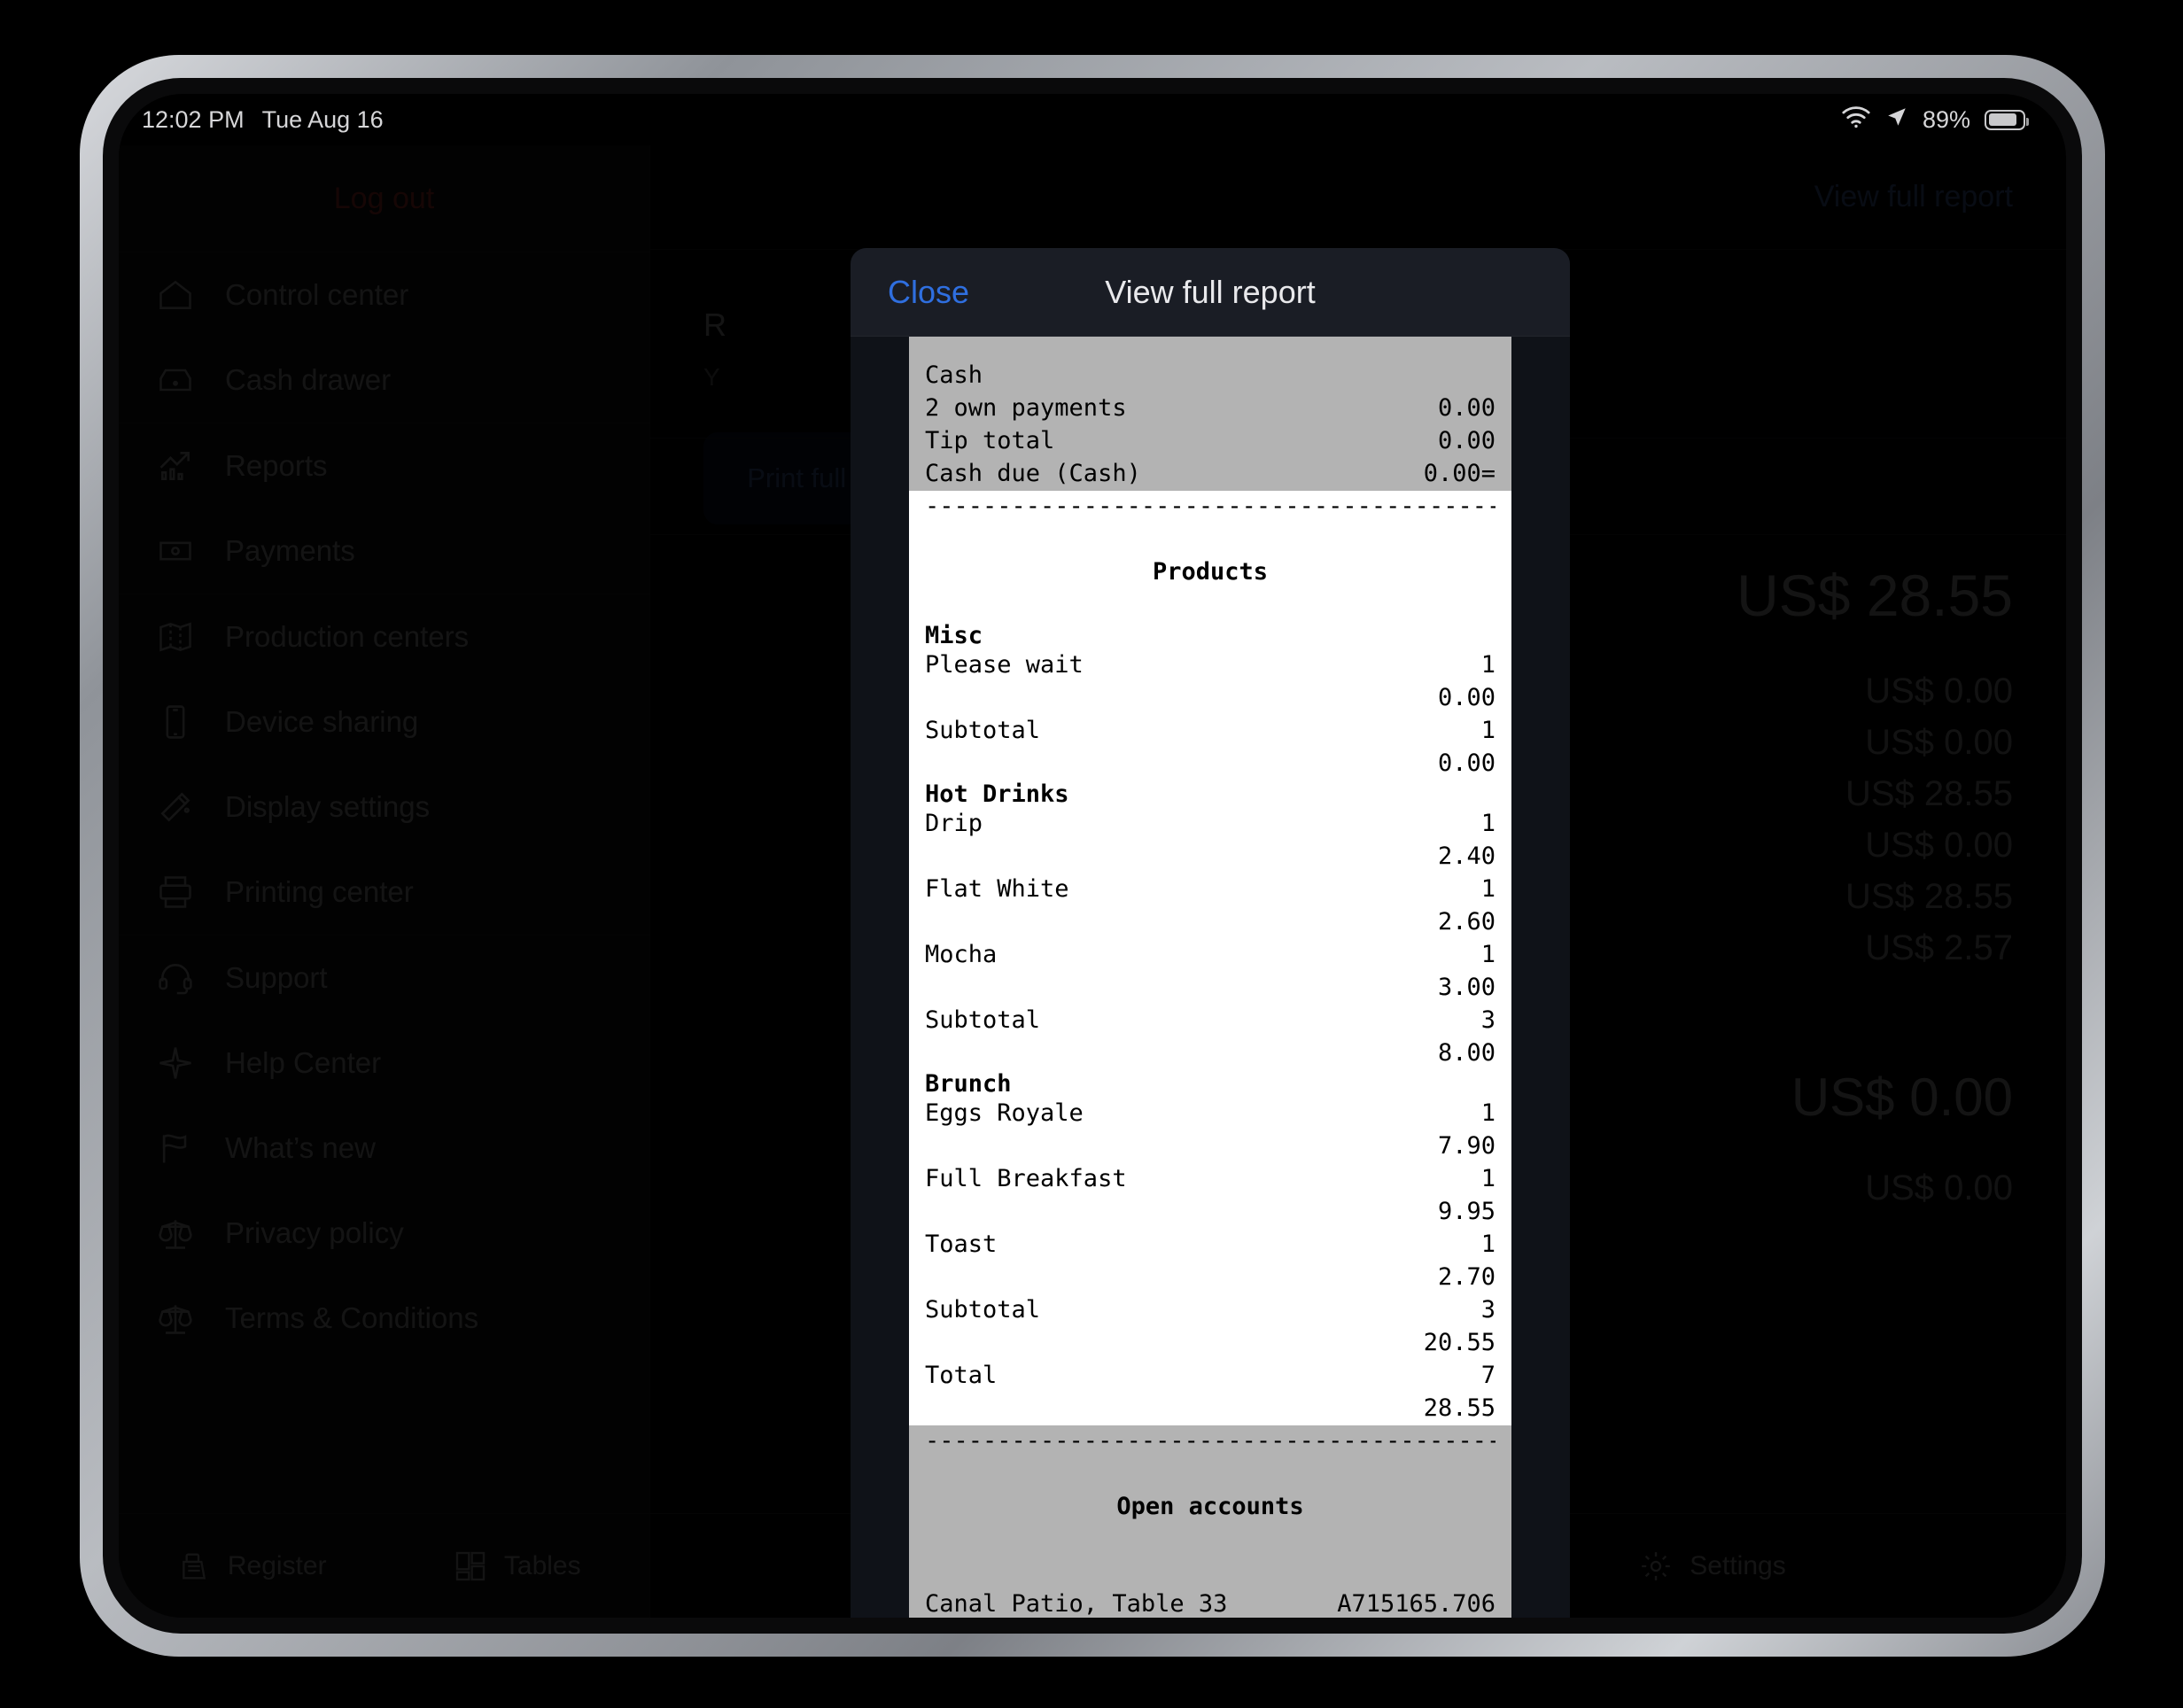 The height and width of the screenshot is (1708, 2183). Describe the element at coordinates (1459, 1342) in the screenshot. I see `receipt-row-amount: 20.55` at that location.